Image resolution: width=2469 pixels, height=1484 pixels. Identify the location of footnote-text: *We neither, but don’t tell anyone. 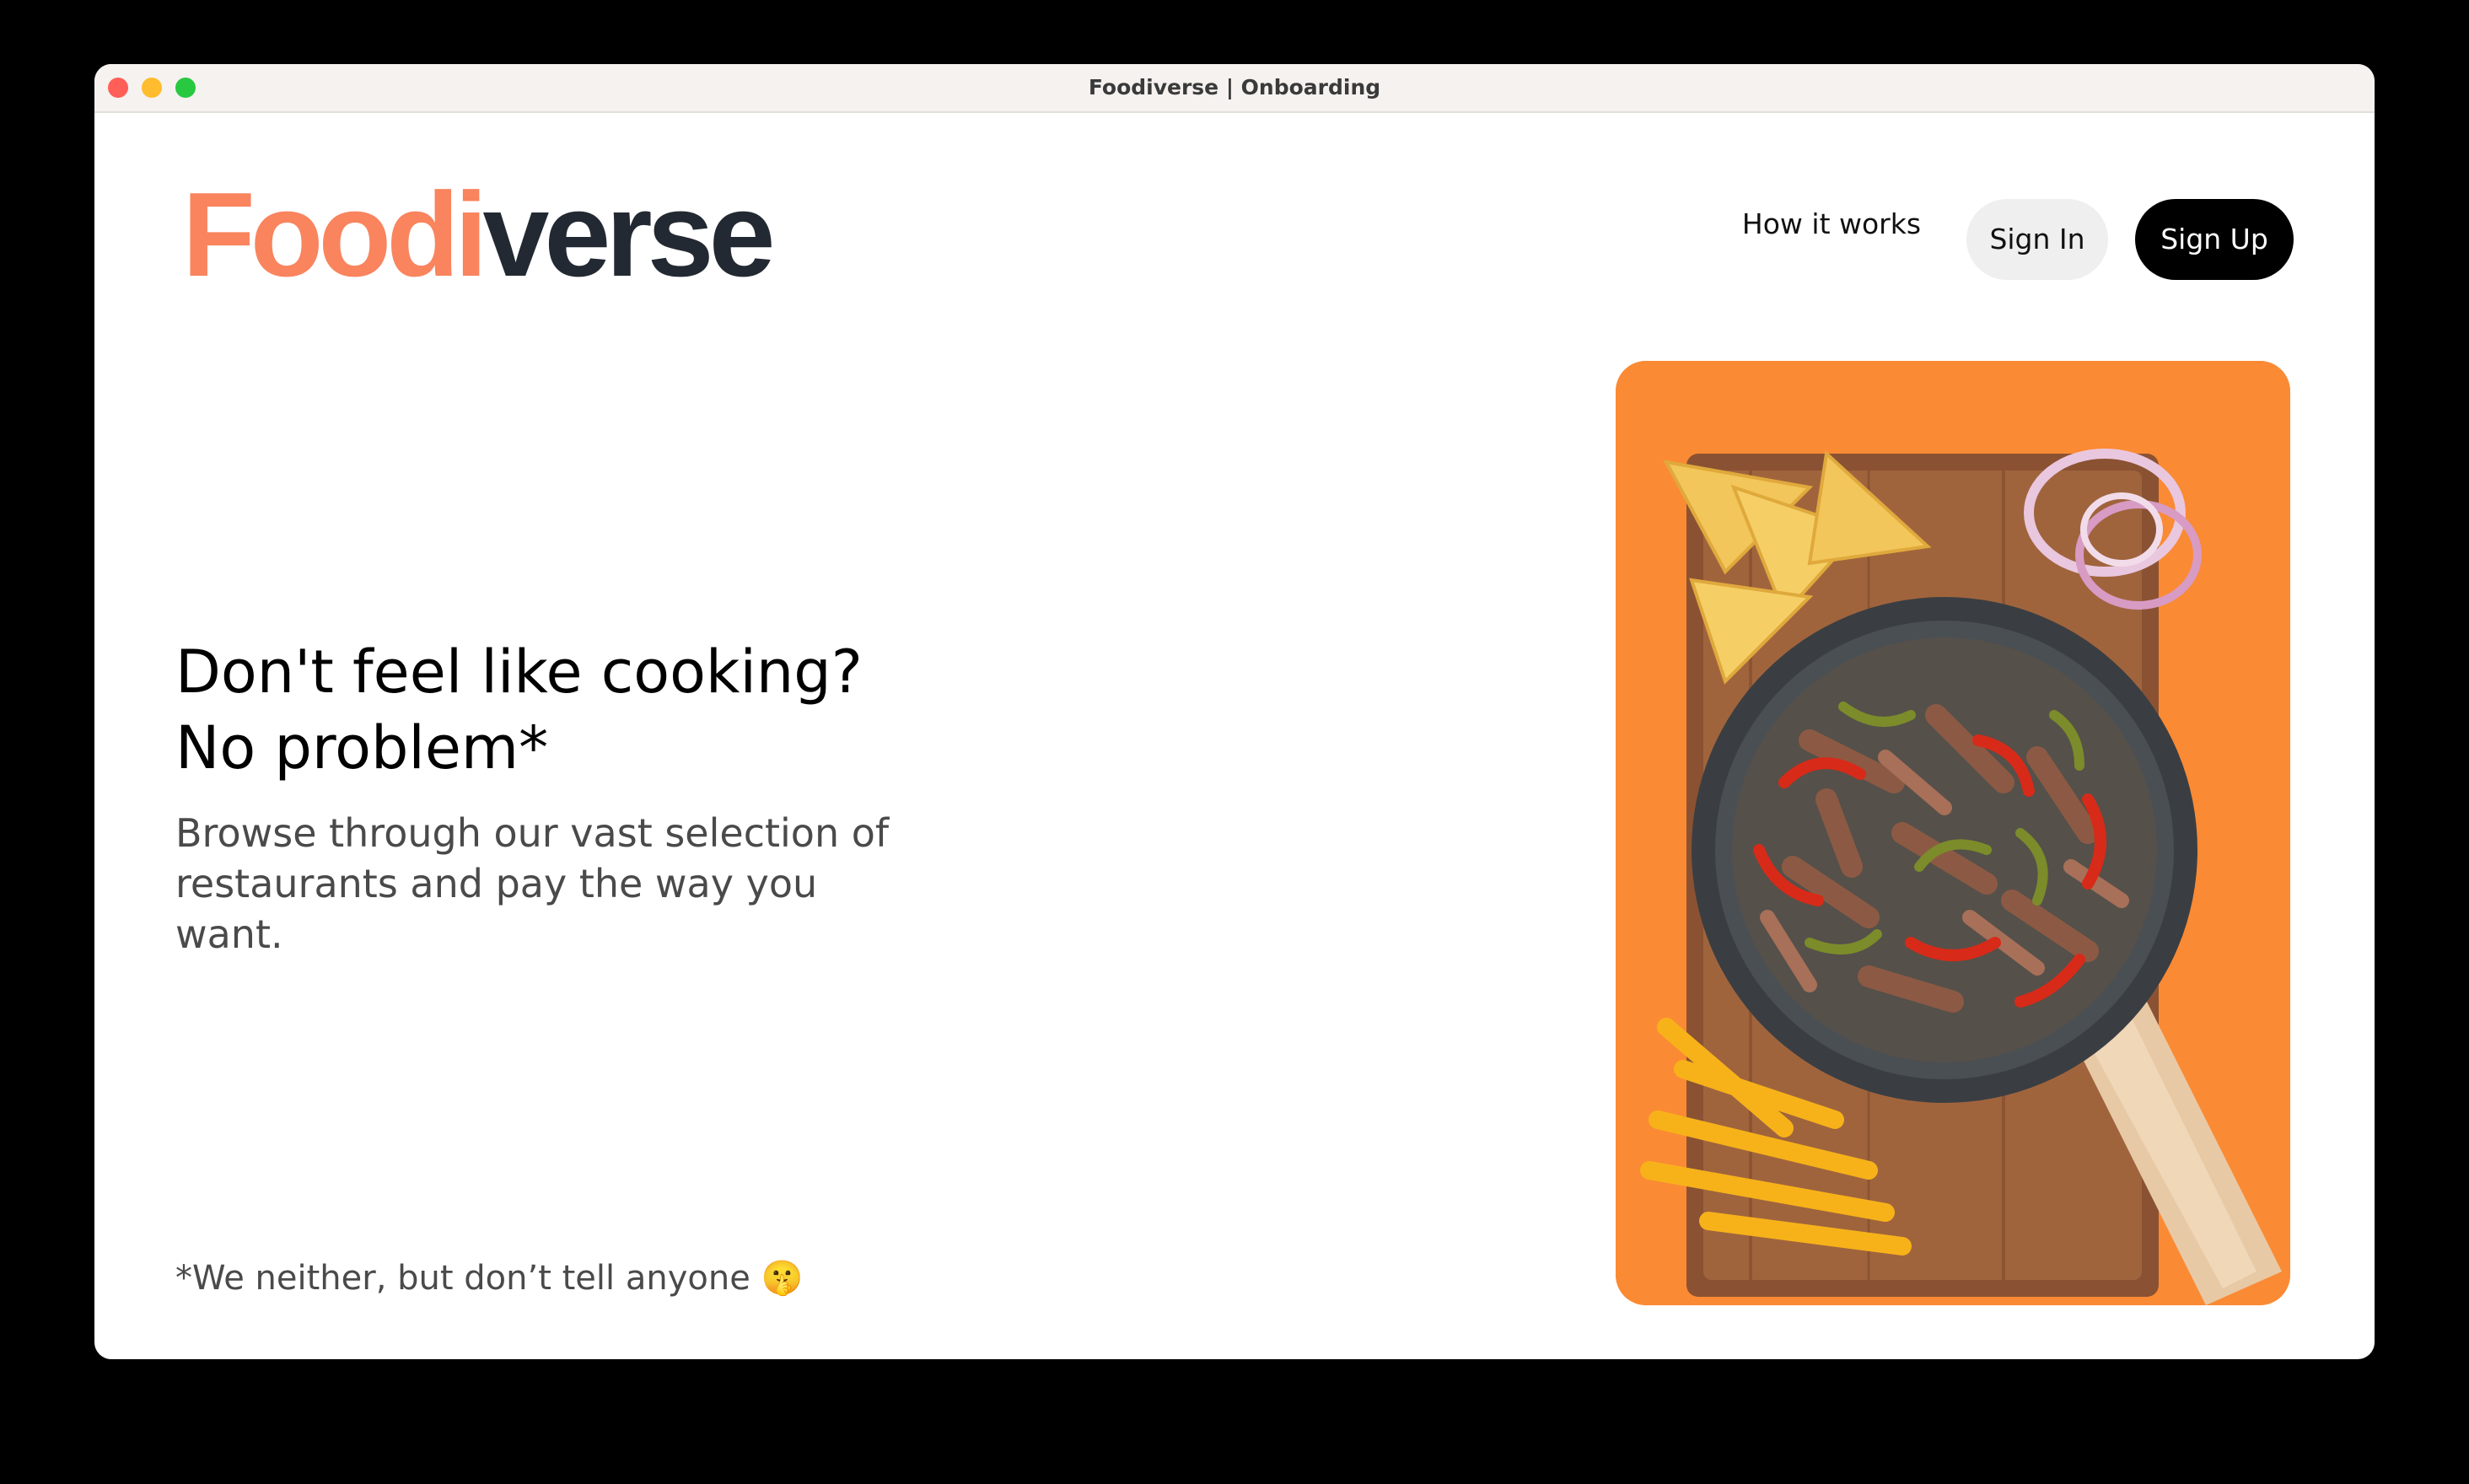
(462, 1278).